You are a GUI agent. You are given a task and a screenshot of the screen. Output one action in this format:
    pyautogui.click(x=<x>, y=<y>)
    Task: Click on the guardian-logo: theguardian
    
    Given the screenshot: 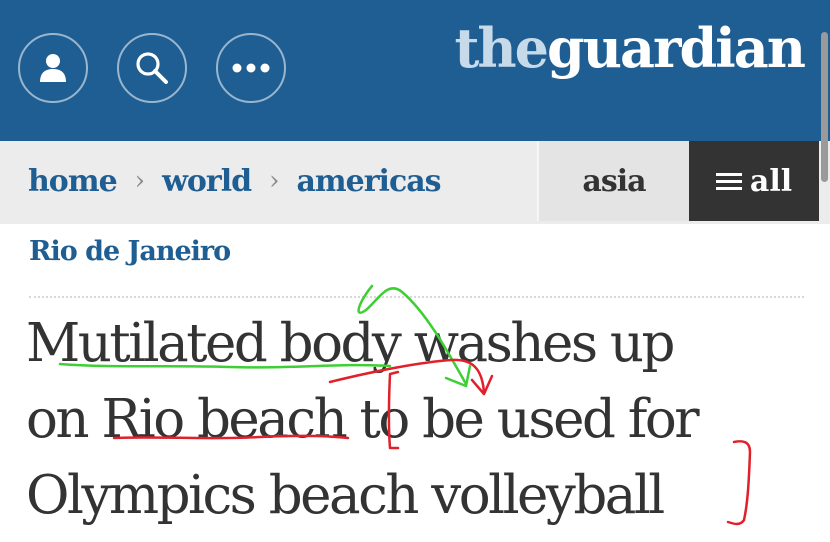 What is the action you would take?
    pyautogui.click(x=630, y=48)
    